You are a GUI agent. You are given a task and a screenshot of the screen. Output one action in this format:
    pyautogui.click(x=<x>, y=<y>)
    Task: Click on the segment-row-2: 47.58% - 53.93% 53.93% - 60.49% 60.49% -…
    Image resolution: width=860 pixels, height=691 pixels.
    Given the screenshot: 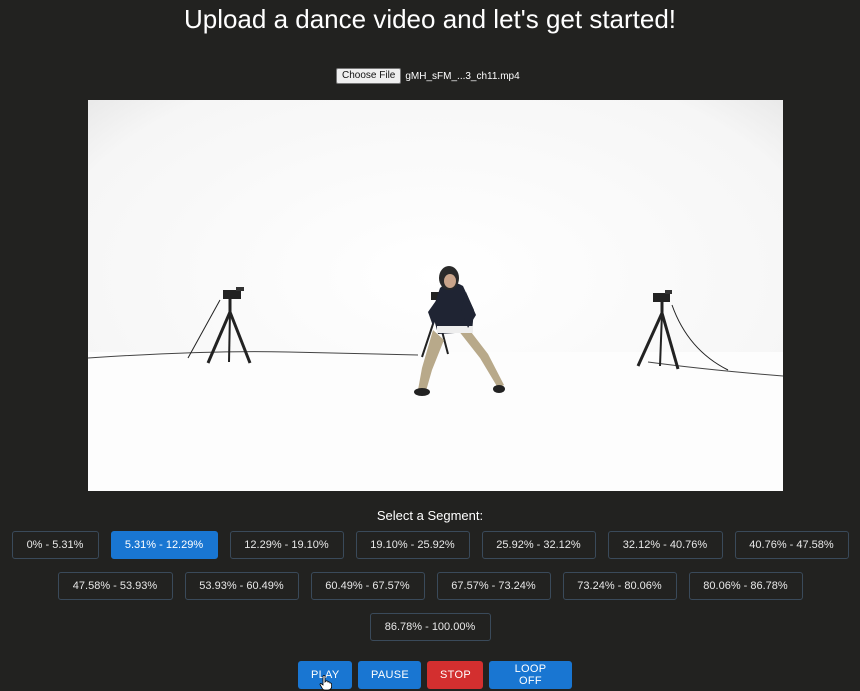 What is the action you would take?
    pyautogui.click(x=430, y=586)
    